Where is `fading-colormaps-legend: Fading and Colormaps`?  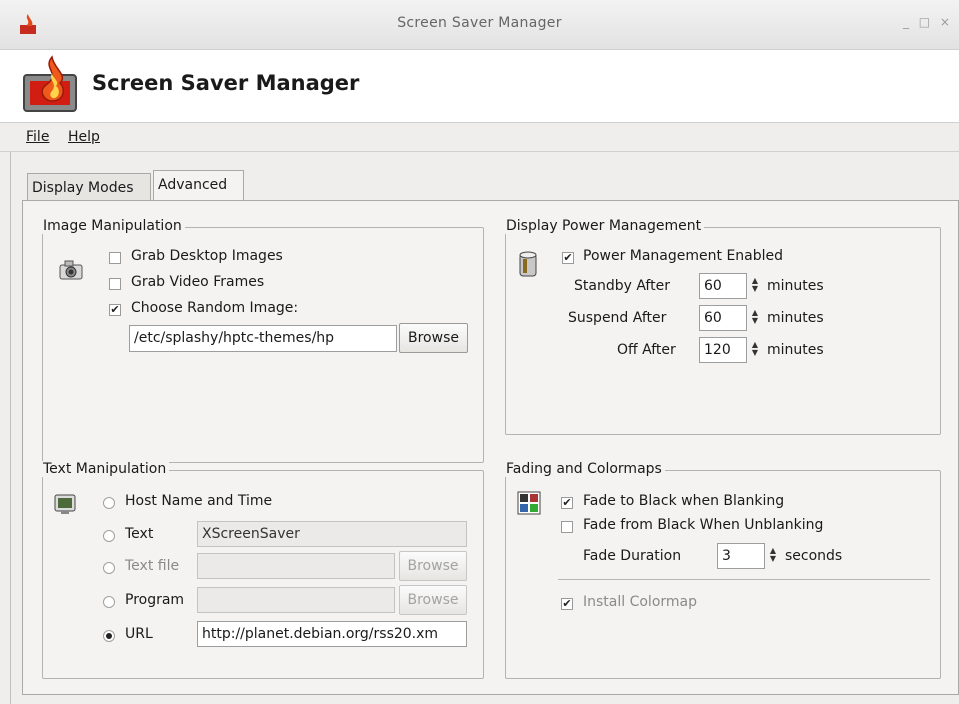
fading-colormaps-legend: Fading and Colormaps is located at coordinates (584, 469).